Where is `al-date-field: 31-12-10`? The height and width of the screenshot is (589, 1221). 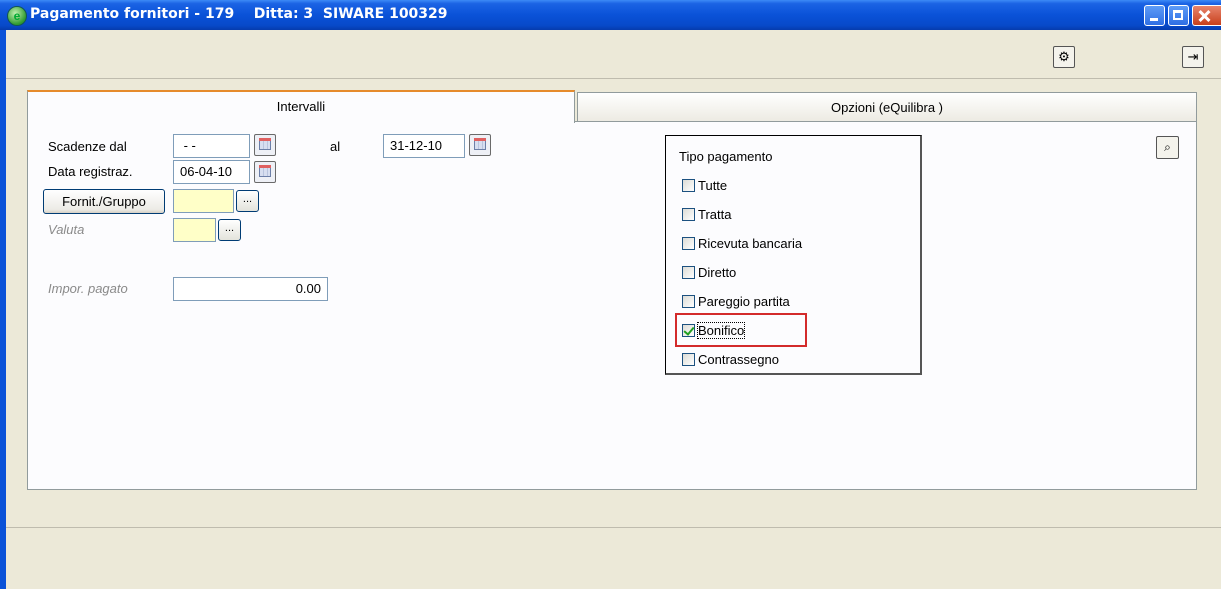 al-date-field: 31-12-10 is located at coordinates (424, 146).